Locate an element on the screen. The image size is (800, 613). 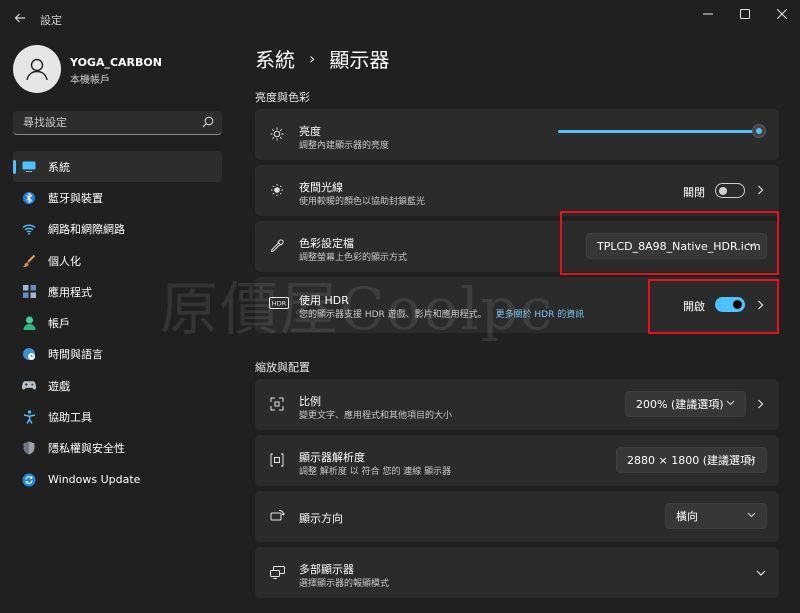
brightness-card: 亮度 調整內建顯示器的亮度 is located at coordinates (517, 134).